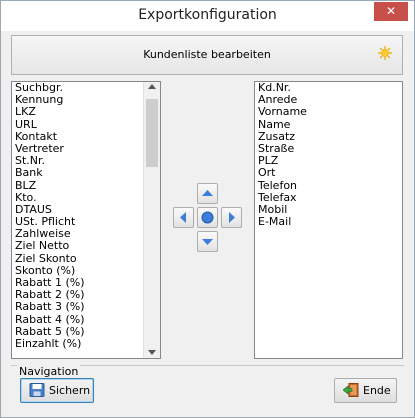 Image resolution: width=415 pixels, height=418 pixels. I want to click on save-button: Sichern, so click(57, 390).